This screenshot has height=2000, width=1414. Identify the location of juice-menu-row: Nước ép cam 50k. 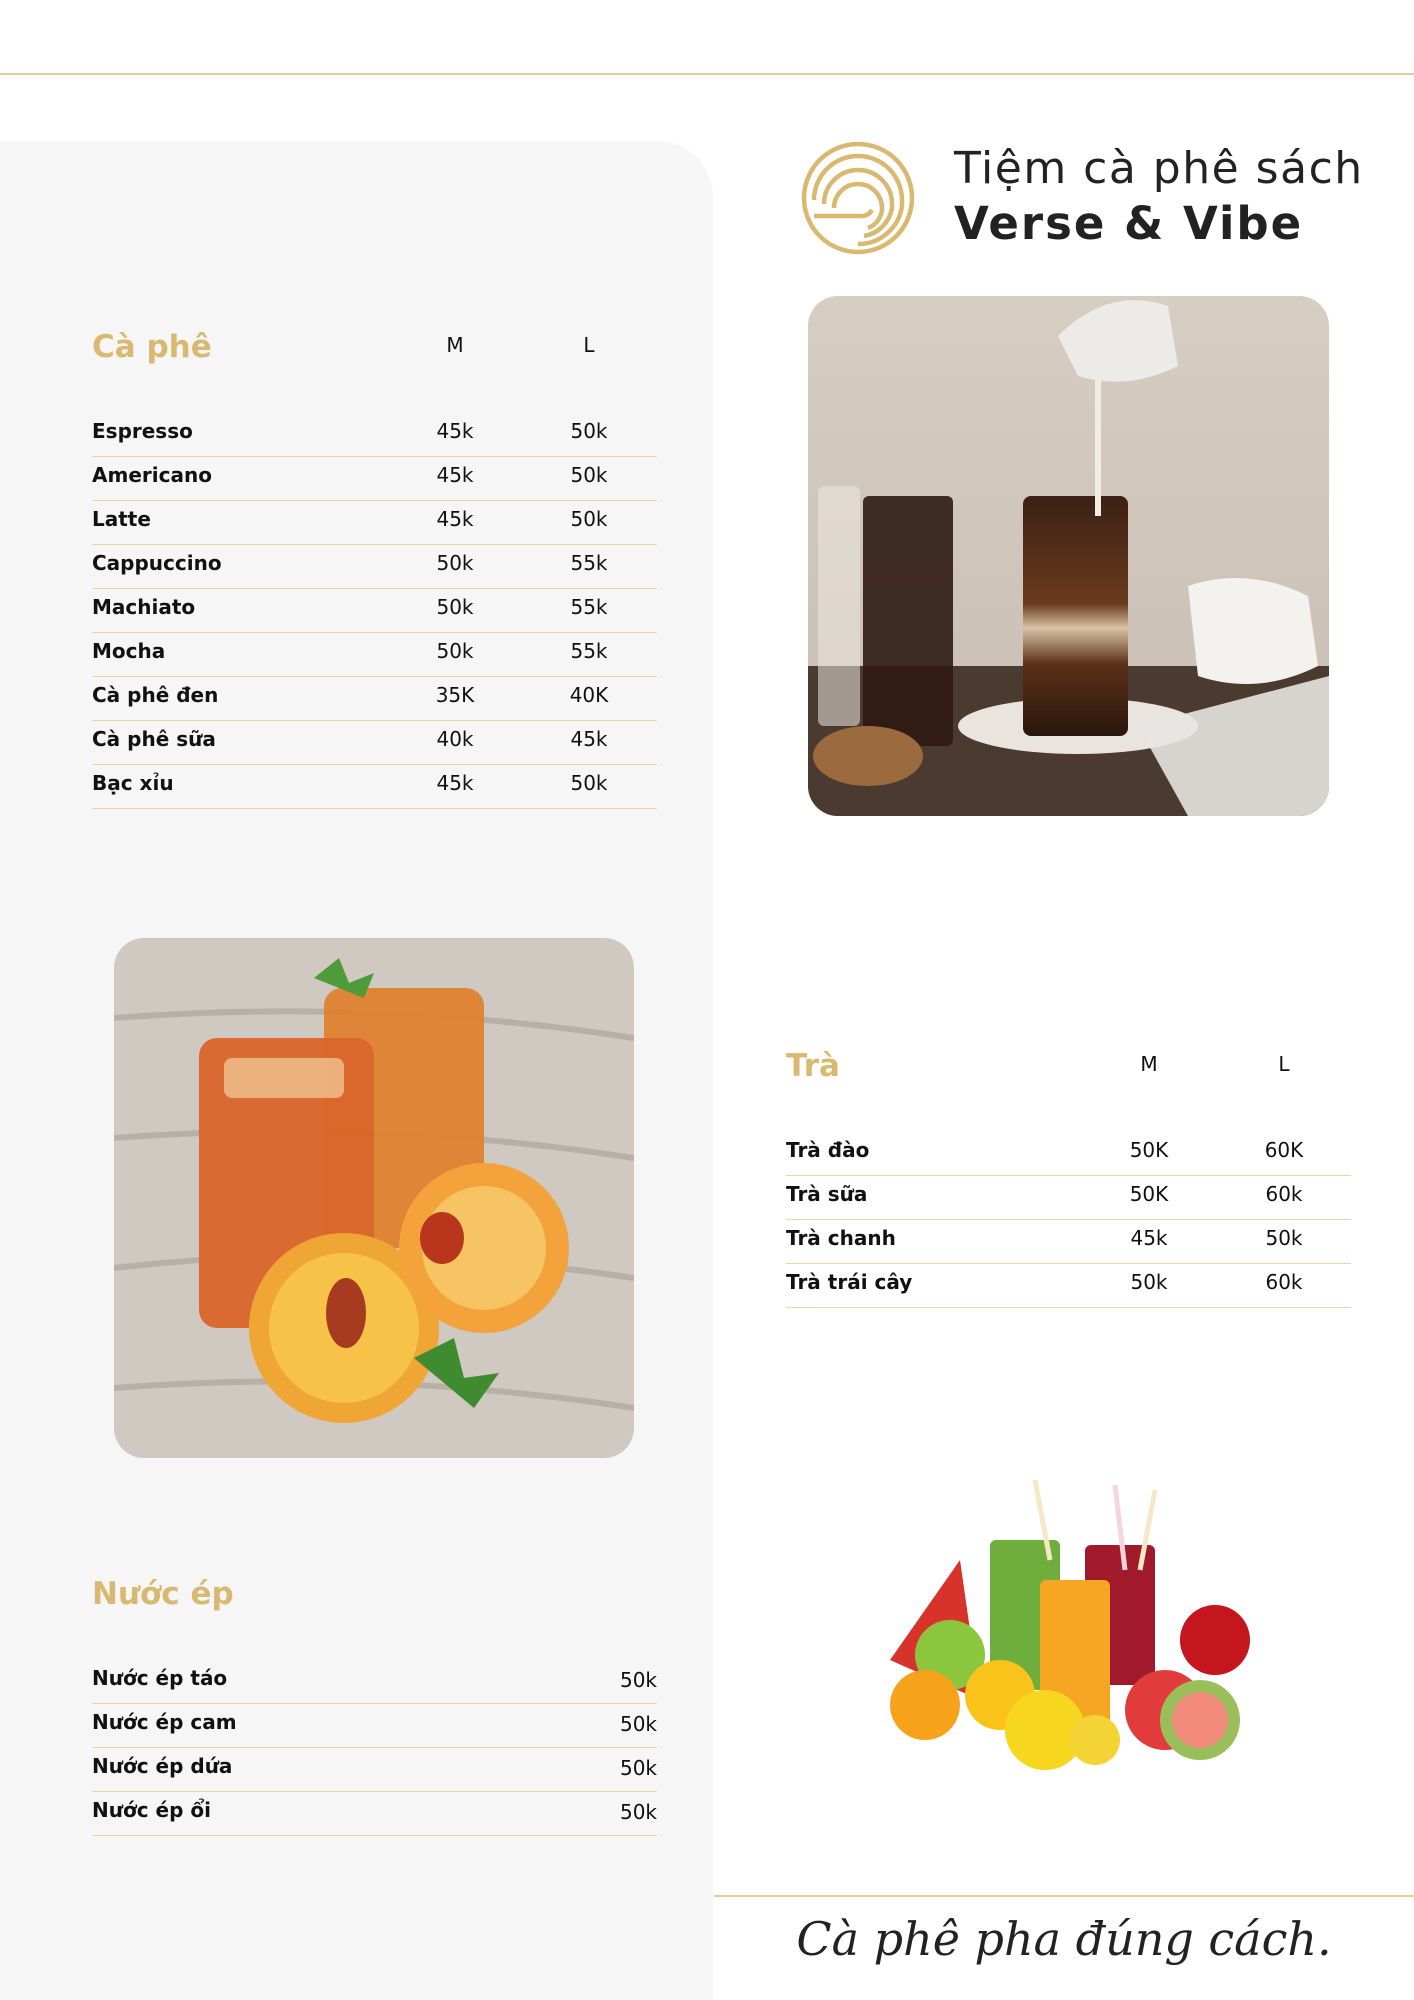
(374, 1726).